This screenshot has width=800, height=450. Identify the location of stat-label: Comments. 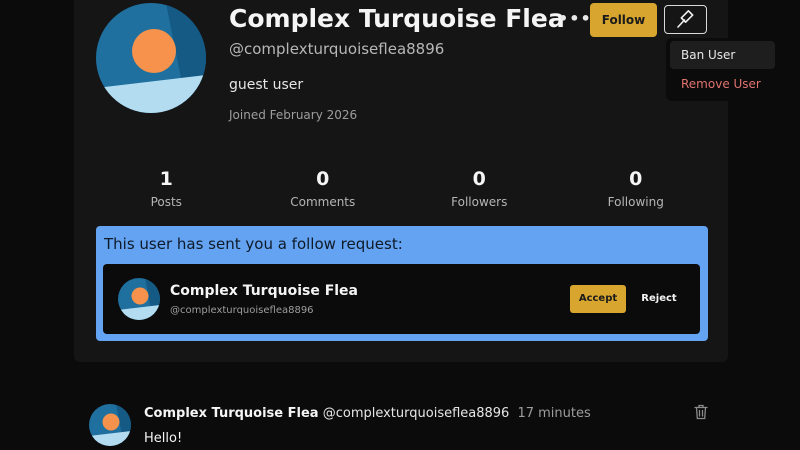
(323, 202).